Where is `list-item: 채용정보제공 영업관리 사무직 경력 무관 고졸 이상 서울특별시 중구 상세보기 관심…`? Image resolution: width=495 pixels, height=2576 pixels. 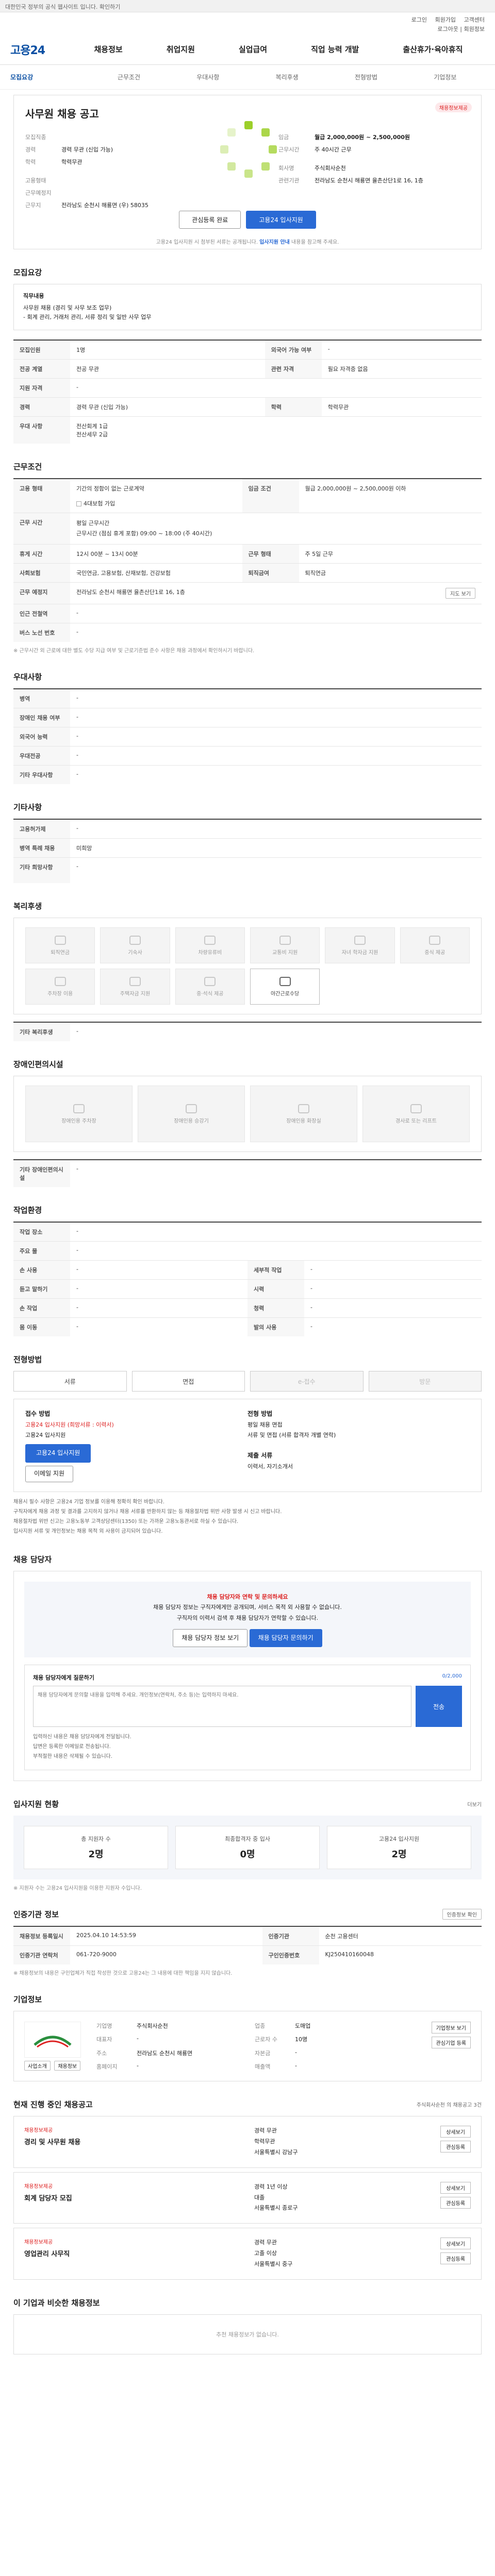
list-item: 채용정보제공 영업관리 사무직 경력 무관 고졸 이상 서울특별시 중구 상세보기 관심… is located at coordinates (247, 2254).